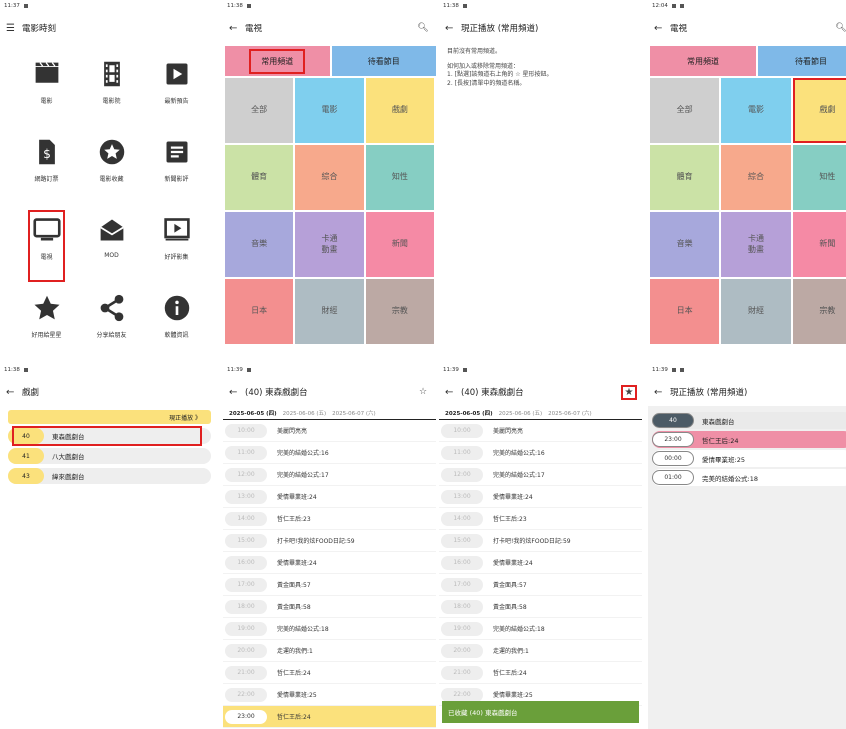 The image size is (846, 729). What do you see at coordinates (111, 324) in the screenshot?
I see `menu-item-share: 分享給朋友` at bounding box center [111, 324].